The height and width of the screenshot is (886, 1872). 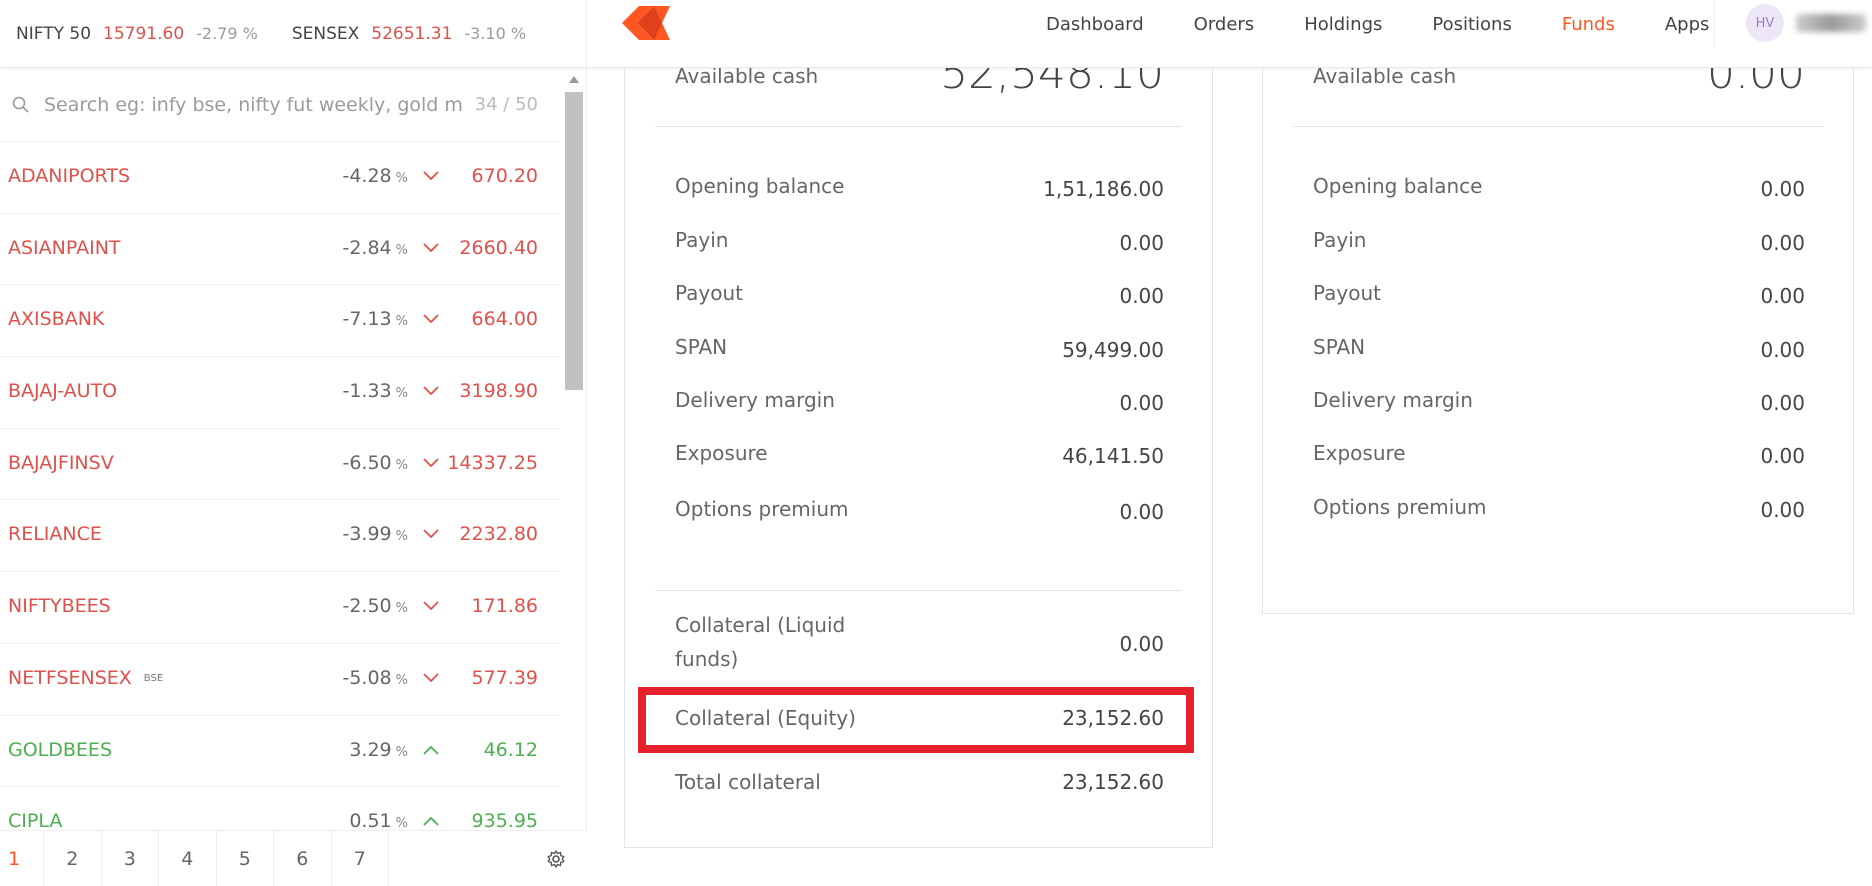 I want to click on watchlist-page-7: 7, so click(x=360, y=858).